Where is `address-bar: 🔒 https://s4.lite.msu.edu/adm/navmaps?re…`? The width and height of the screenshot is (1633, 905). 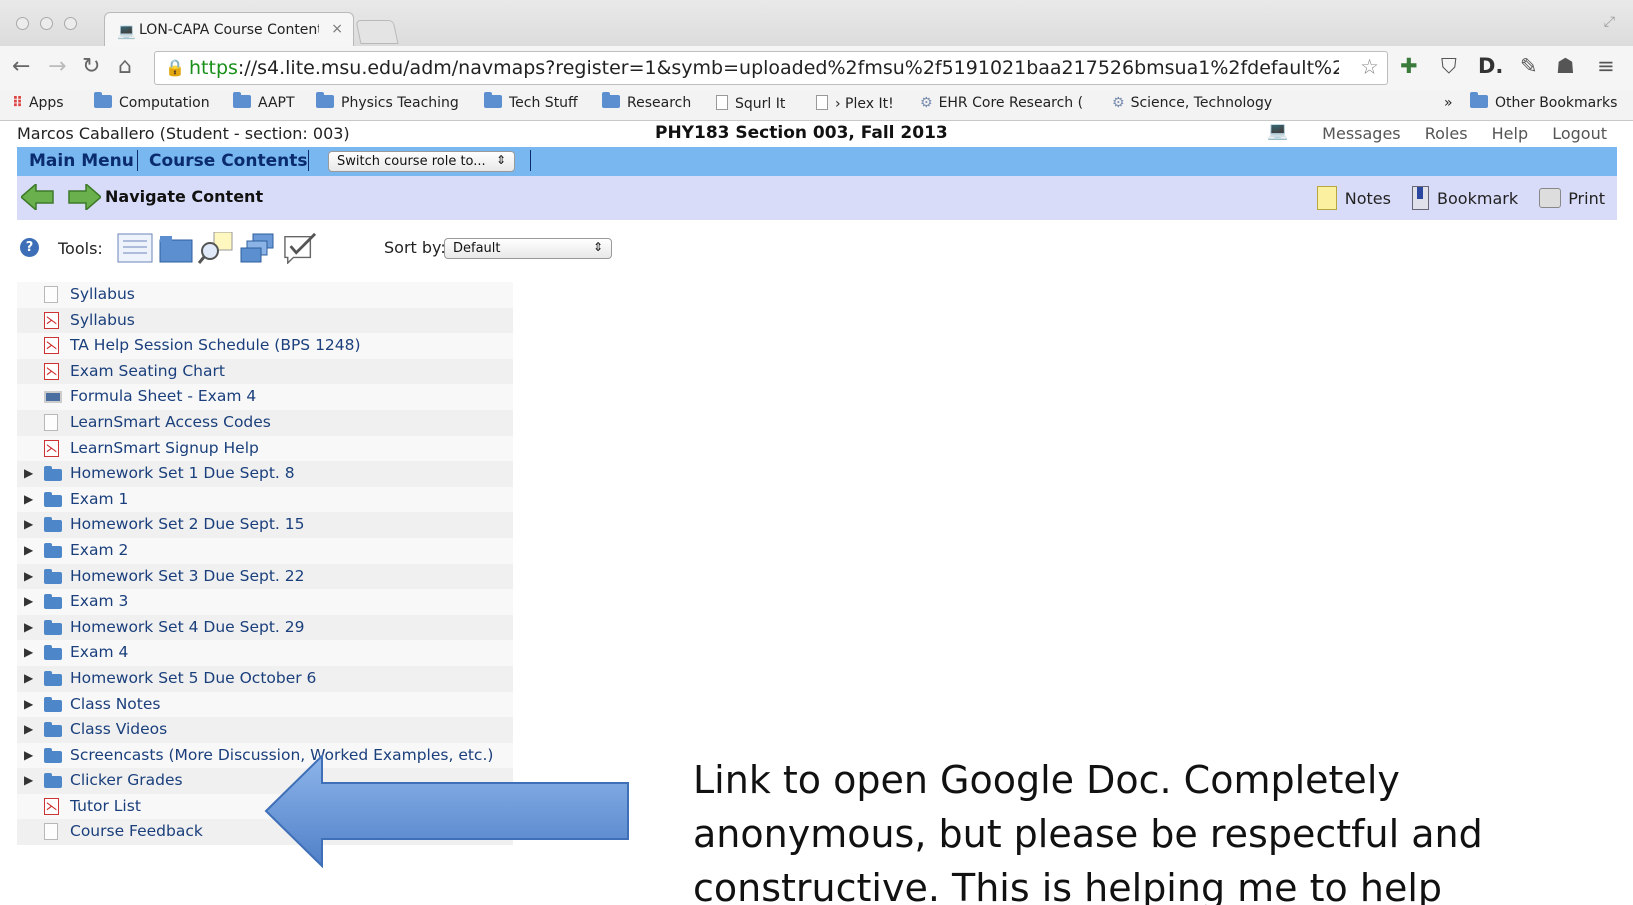
address-bar: 🔒 https://s4.lite.msu.edu/adm/navmaps?re… is located at coordinates (771, 68).